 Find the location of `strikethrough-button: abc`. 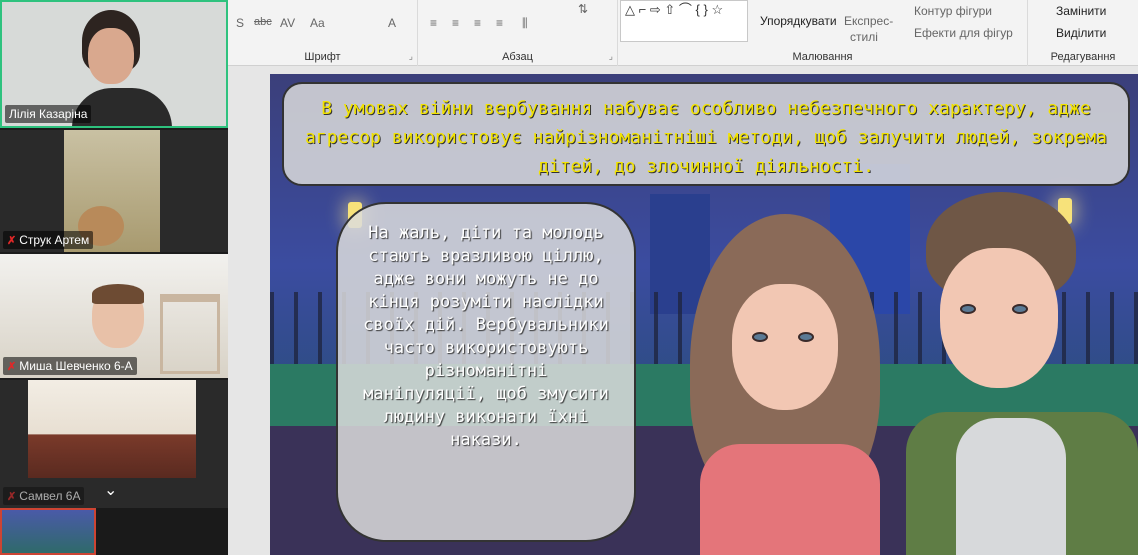

strikethrough-button: abc is located at coordinates (263, 22).